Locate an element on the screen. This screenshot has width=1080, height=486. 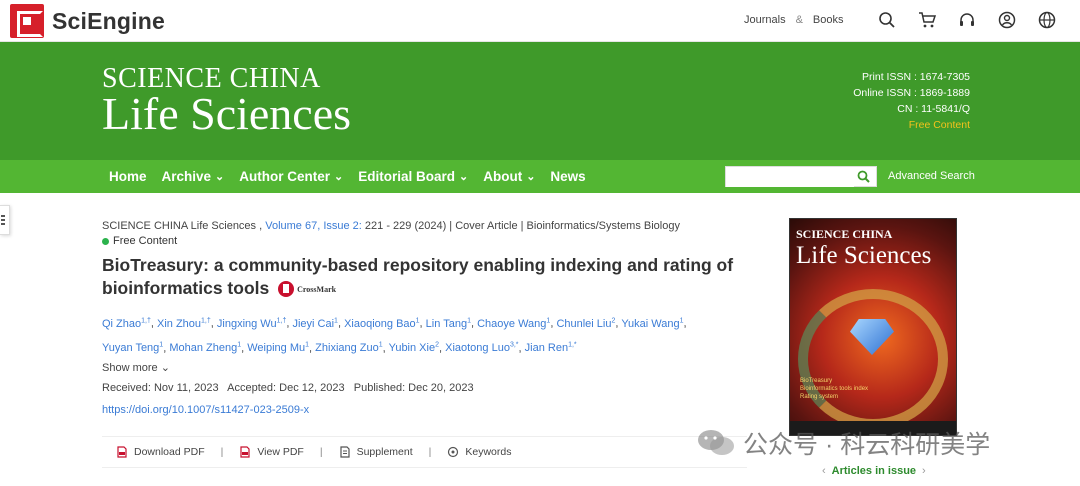
journal-title: SCIENCE CHINA Life Sciences is located at coordinates (226, 101).